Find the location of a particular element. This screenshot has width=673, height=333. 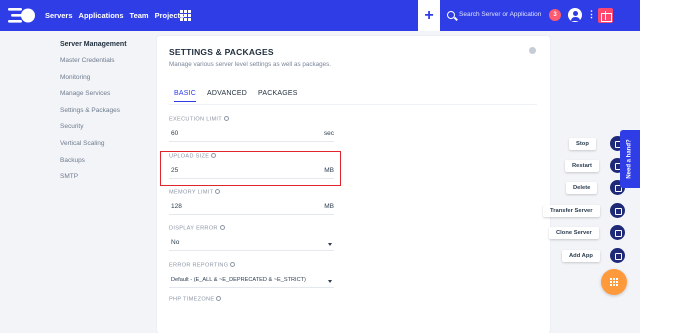

execution-limit-field: EXECUTION LIMIT 60 sec is located at coordinates (251, 129).